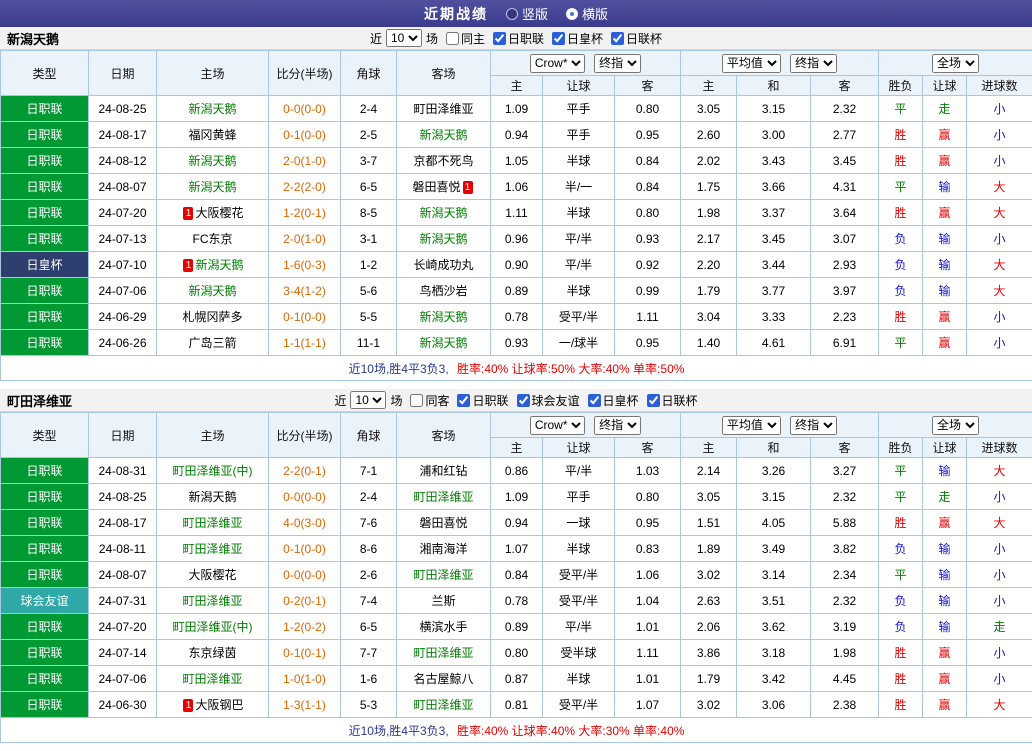 The height and width of the screenshot is (751, 1032). I want to click on away-team-name: 湘南海洋, so click(443, 549).